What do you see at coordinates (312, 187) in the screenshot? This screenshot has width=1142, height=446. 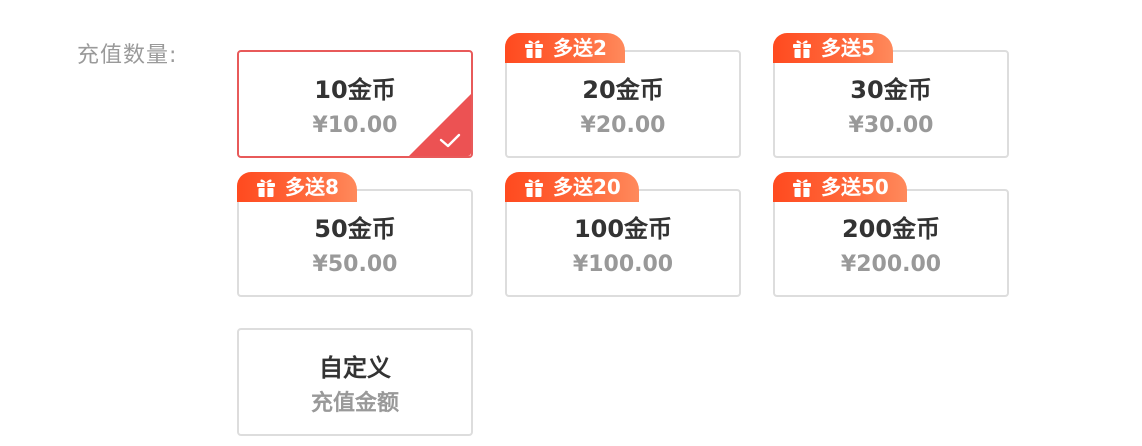 I see `bonus-badge-text: 多送8` at bounding box center [312, 187].